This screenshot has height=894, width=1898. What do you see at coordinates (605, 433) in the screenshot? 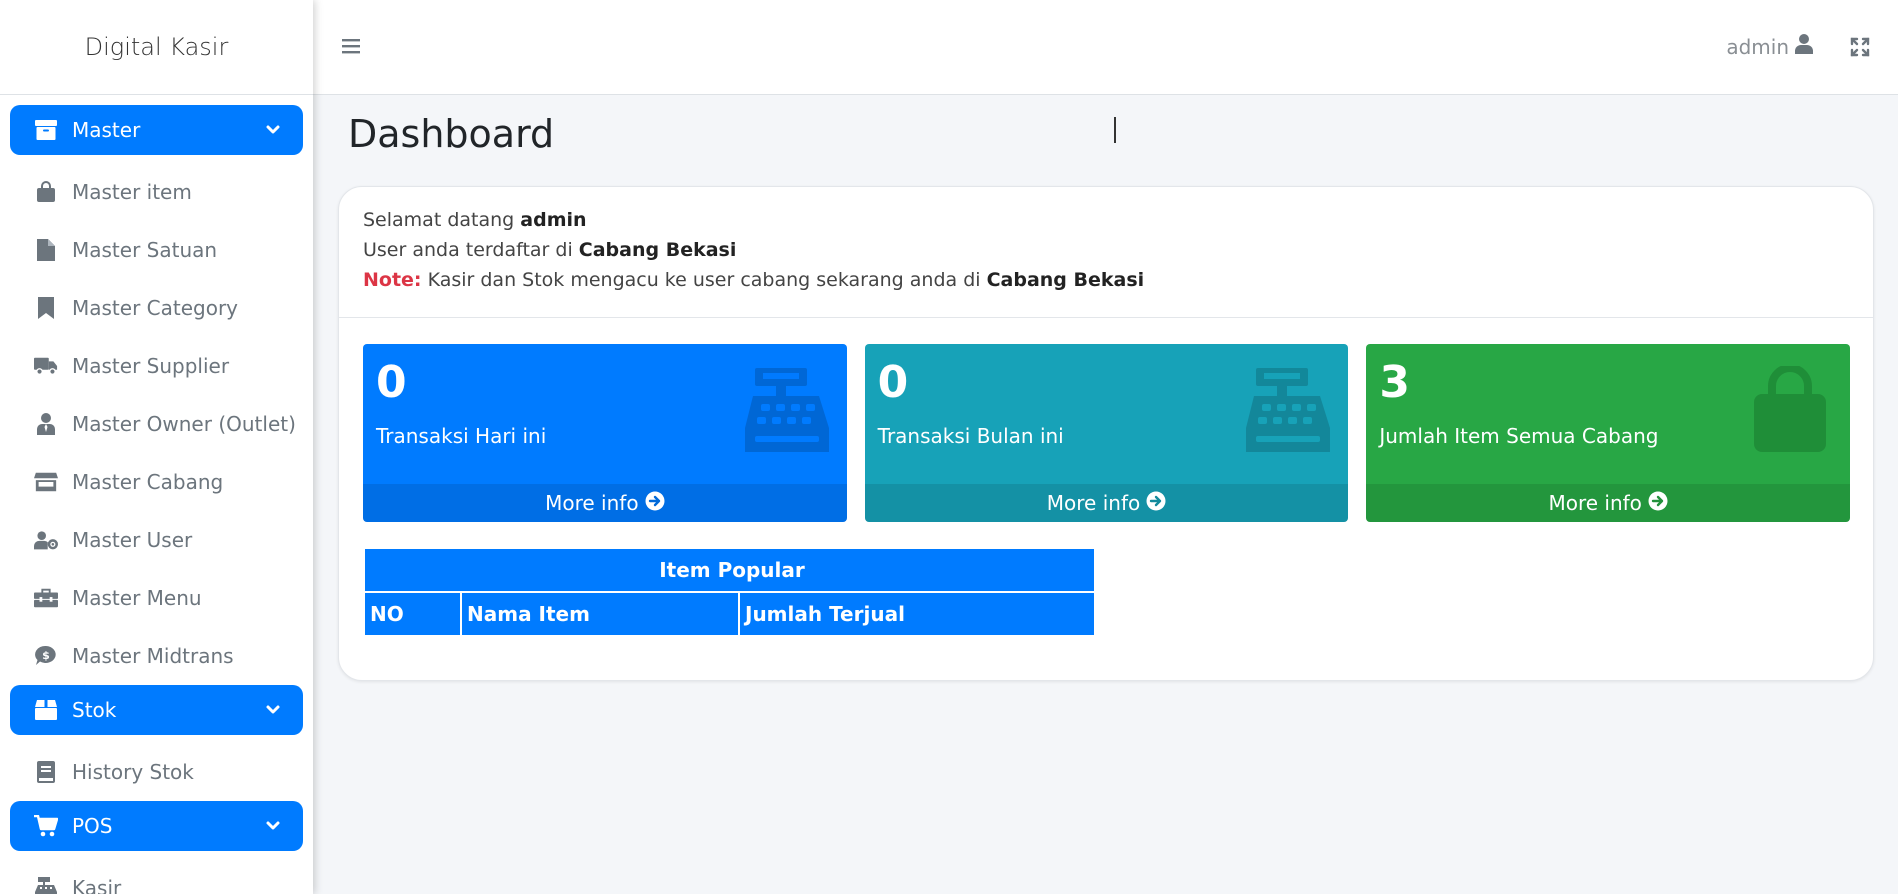
I see `stat-box-transaksi-hari-ini: 0 Transaksi Hari ini More info` at bounding box center [605, 433].